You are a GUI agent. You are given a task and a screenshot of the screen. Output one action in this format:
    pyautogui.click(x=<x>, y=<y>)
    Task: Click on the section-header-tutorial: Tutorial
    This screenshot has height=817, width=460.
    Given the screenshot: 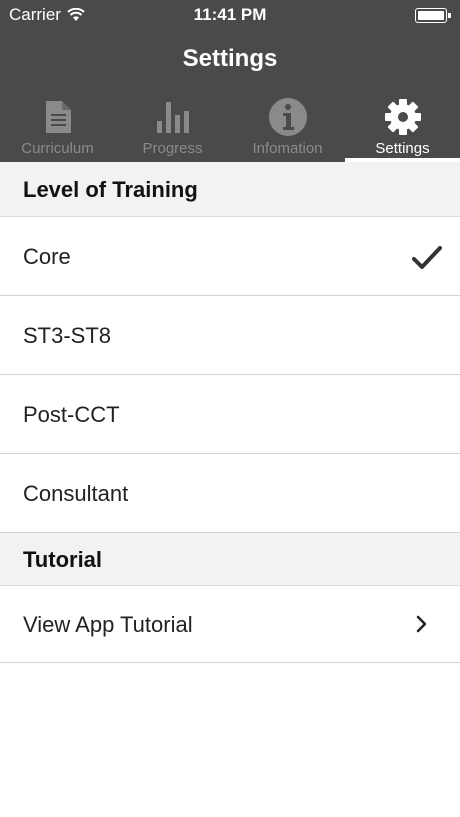 What is the action you would take?
    pyautogui.click(x=230, y=559)
    